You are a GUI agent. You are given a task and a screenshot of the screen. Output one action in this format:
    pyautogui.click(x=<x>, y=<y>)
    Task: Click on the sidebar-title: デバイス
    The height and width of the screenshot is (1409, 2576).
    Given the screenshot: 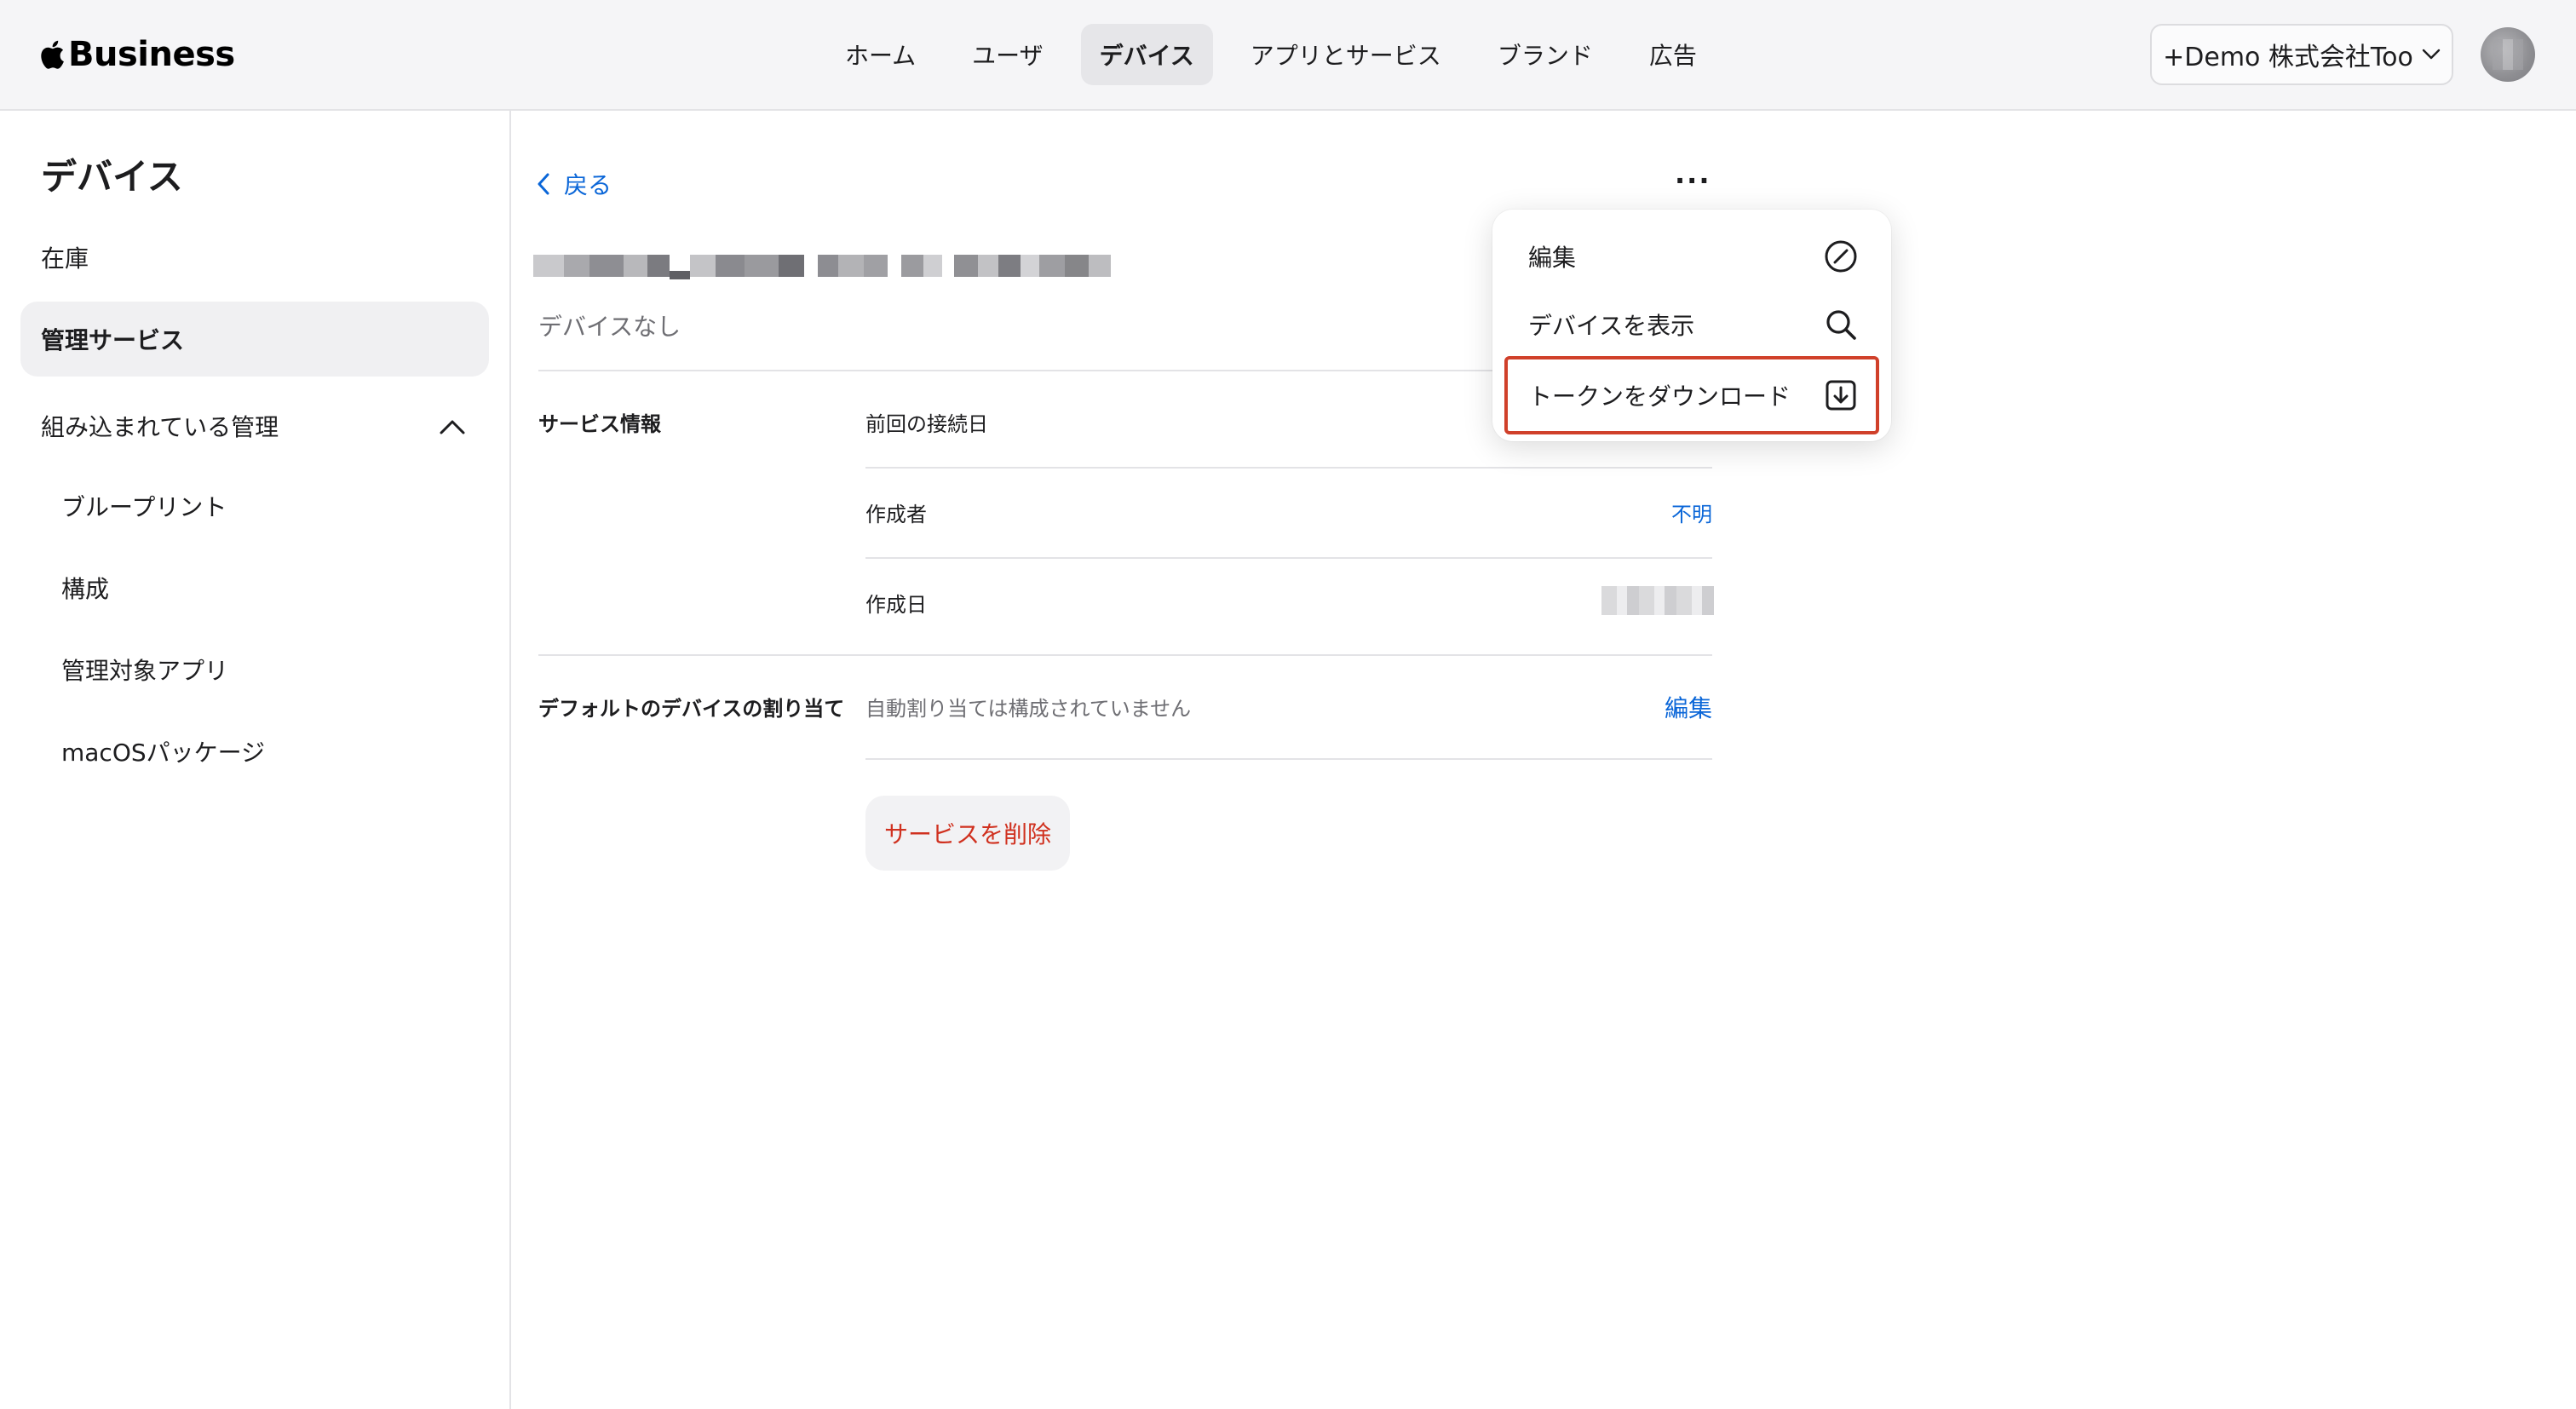 What is the action you would take?
    pyautogui.click(x=112, y=177)
    